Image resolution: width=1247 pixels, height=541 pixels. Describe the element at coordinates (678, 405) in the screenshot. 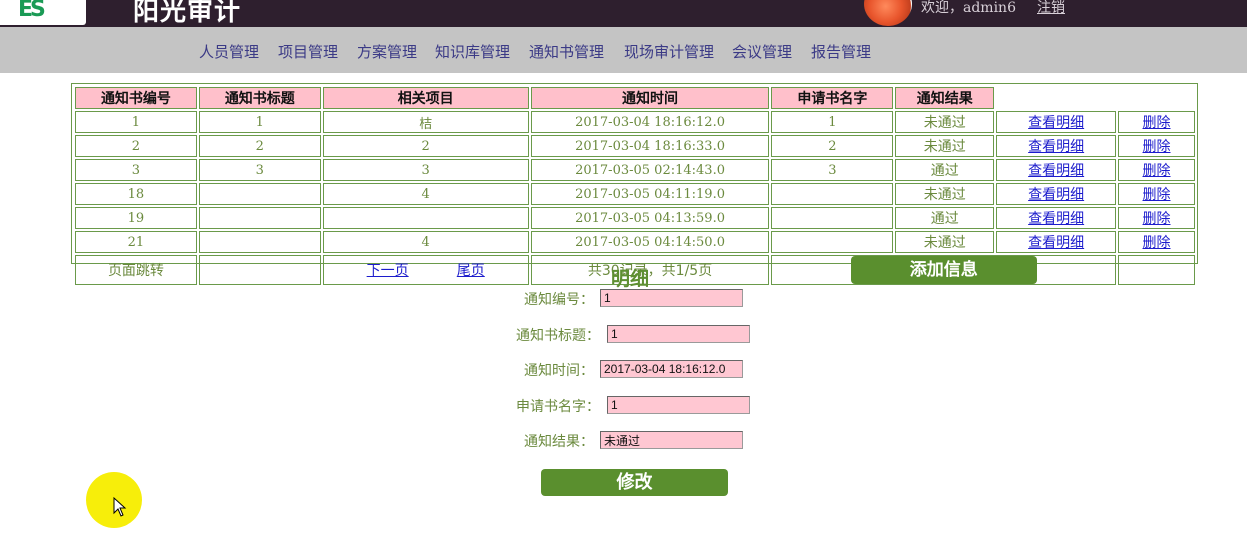

I see `applicant-name-field` at that location.